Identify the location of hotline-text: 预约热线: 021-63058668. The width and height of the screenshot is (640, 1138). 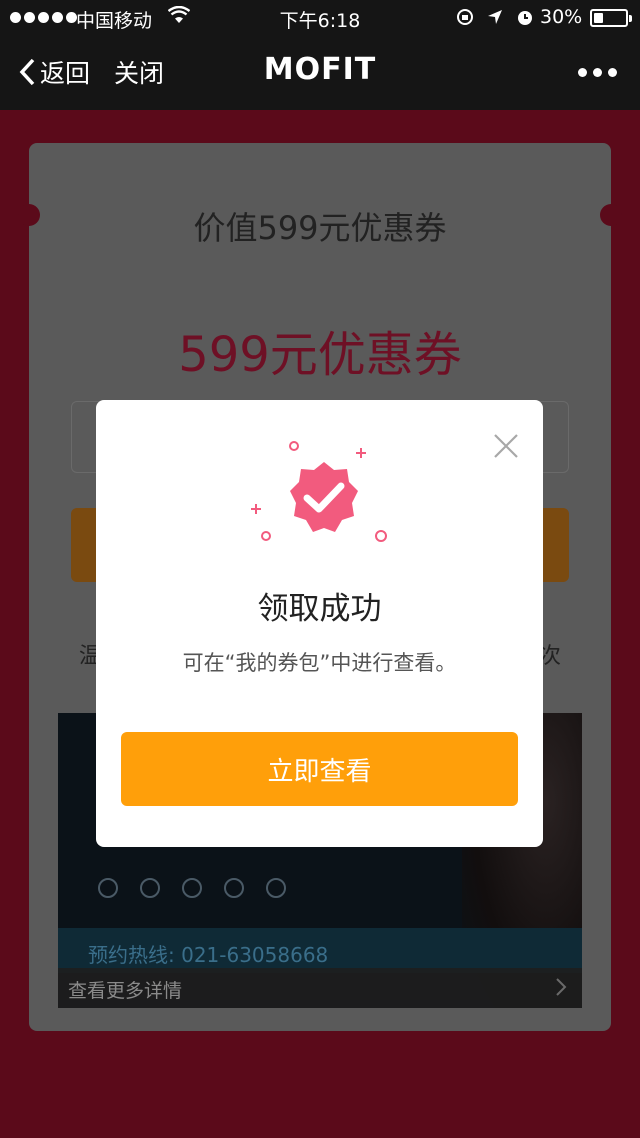
(208, 955).